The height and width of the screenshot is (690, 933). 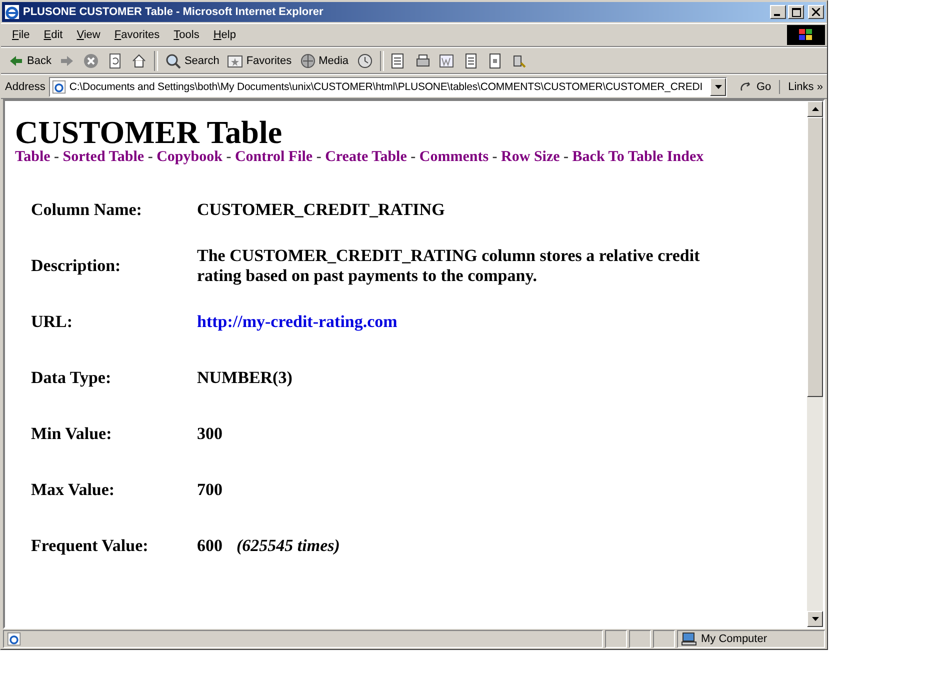 I want to click on vertical-scrollbar, so click(x=815, y=364).